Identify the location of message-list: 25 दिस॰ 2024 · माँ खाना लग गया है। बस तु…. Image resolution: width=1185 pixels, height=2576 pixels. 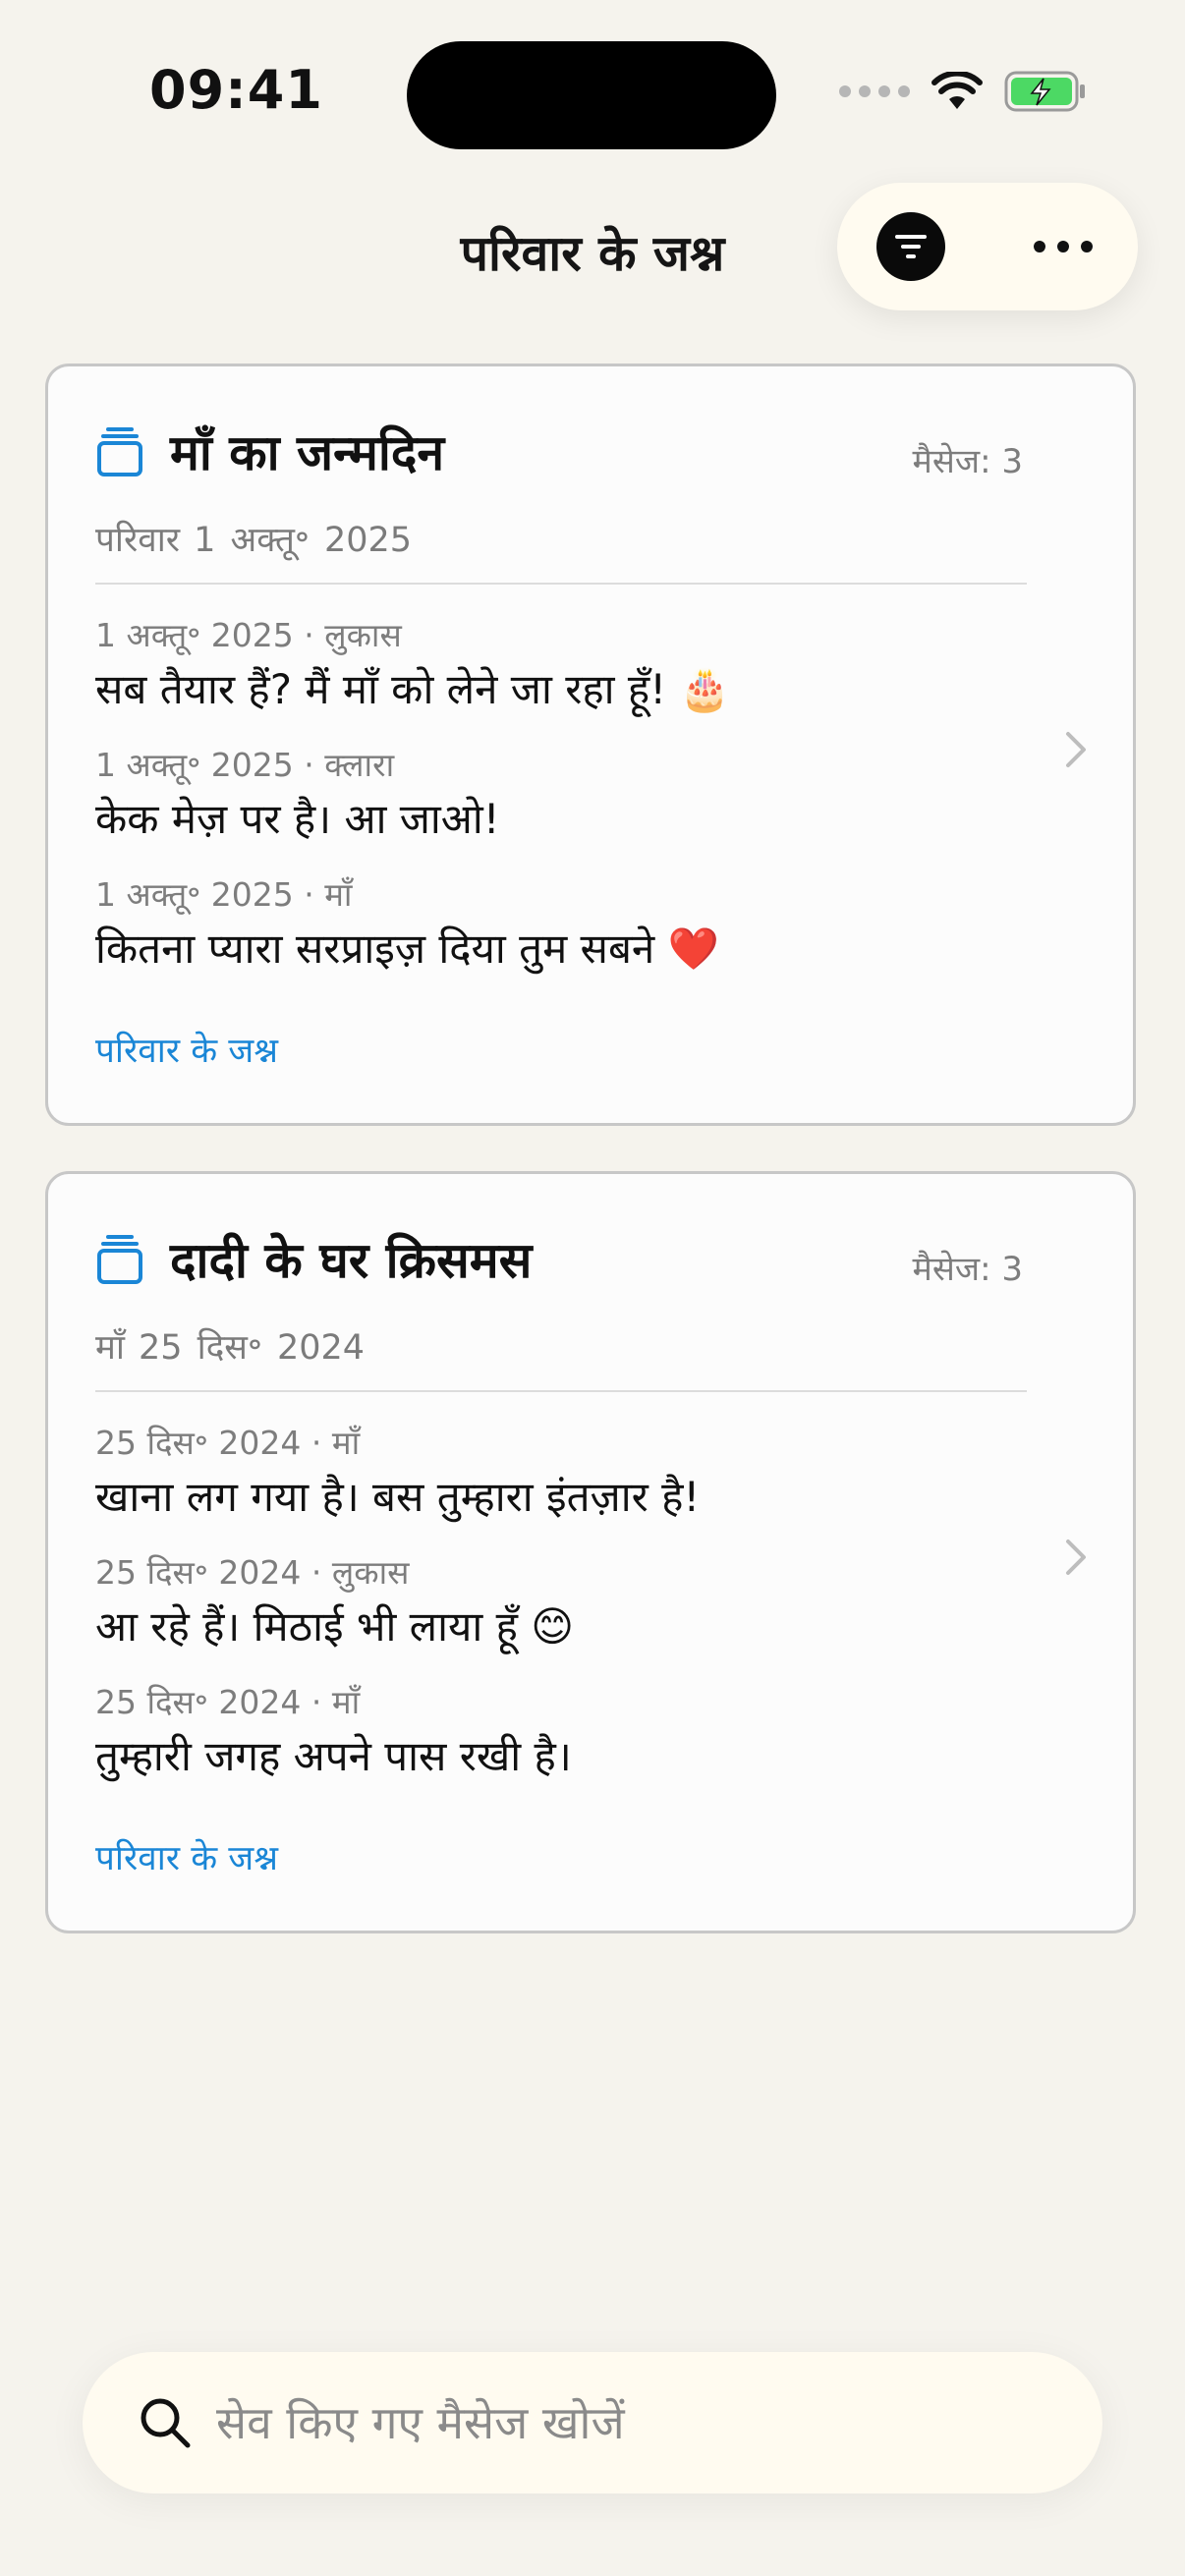
(562, 1614).